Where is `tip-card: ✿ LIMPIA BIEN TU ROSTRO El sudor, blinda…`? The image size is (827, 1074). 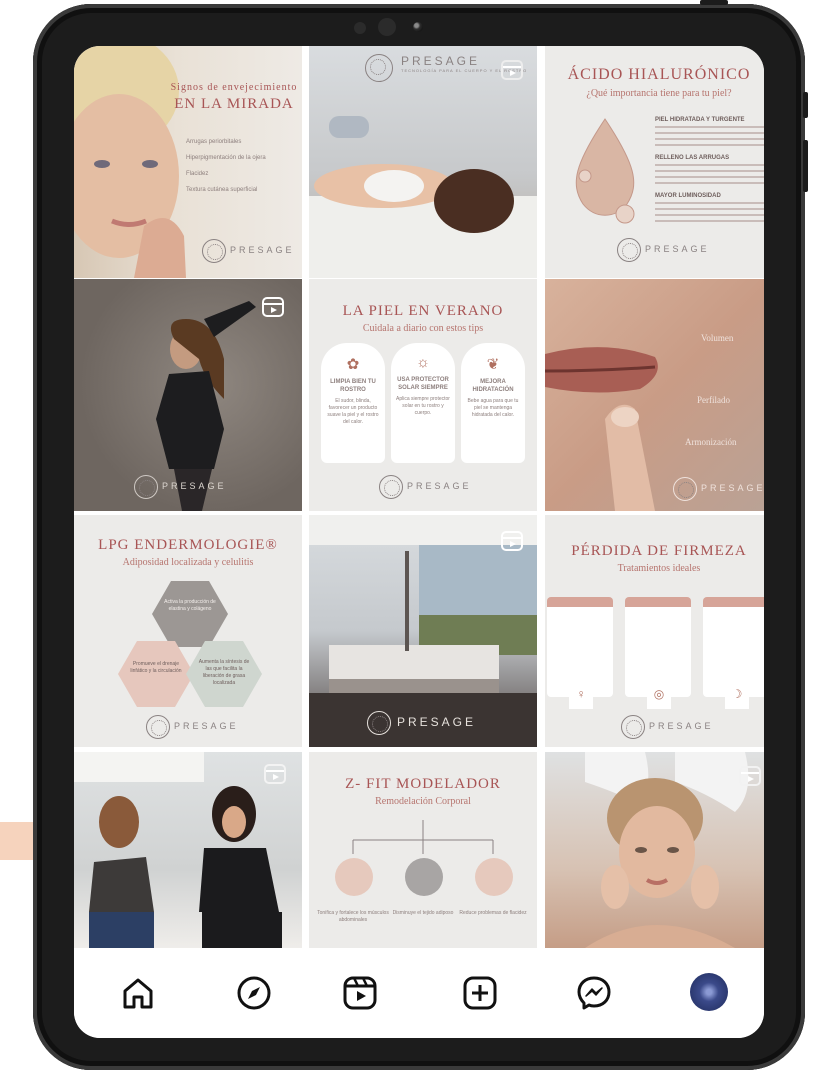 tip-card: ✿ LIMPIA BIEN TU ROSTRO El sudor, blinda… is located at coordinates (353, 403).